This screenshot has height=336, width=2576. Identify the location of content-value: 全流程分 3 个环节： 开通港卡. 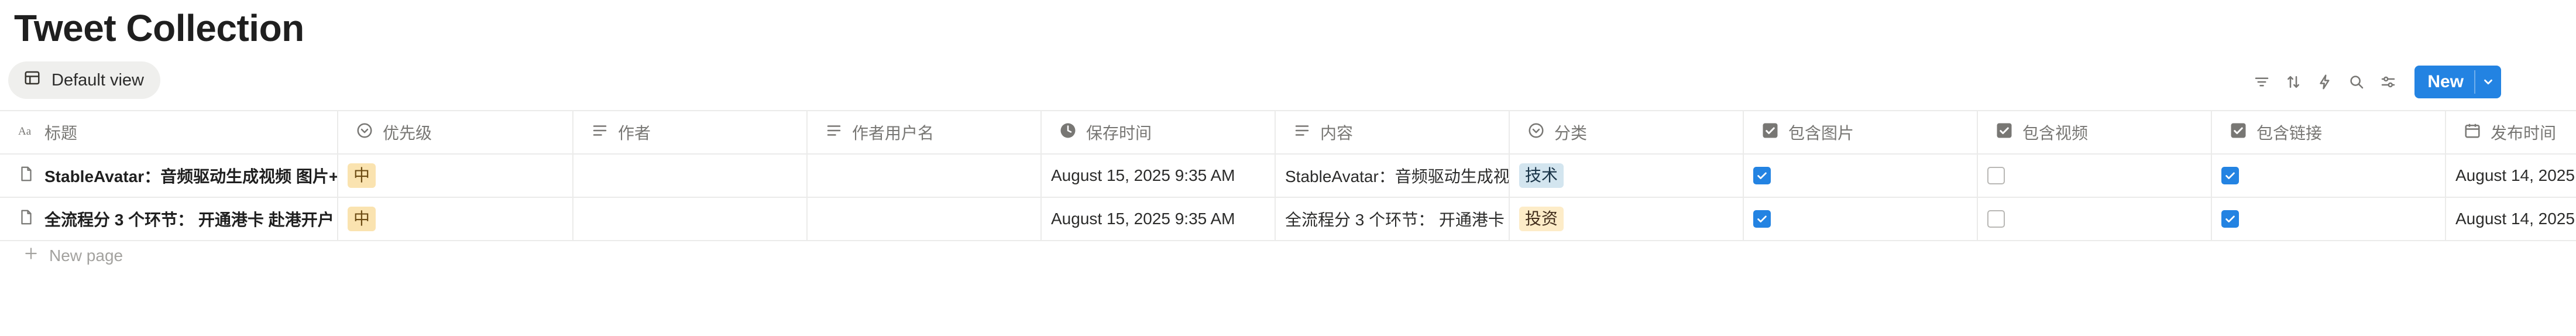
(1395, 220).